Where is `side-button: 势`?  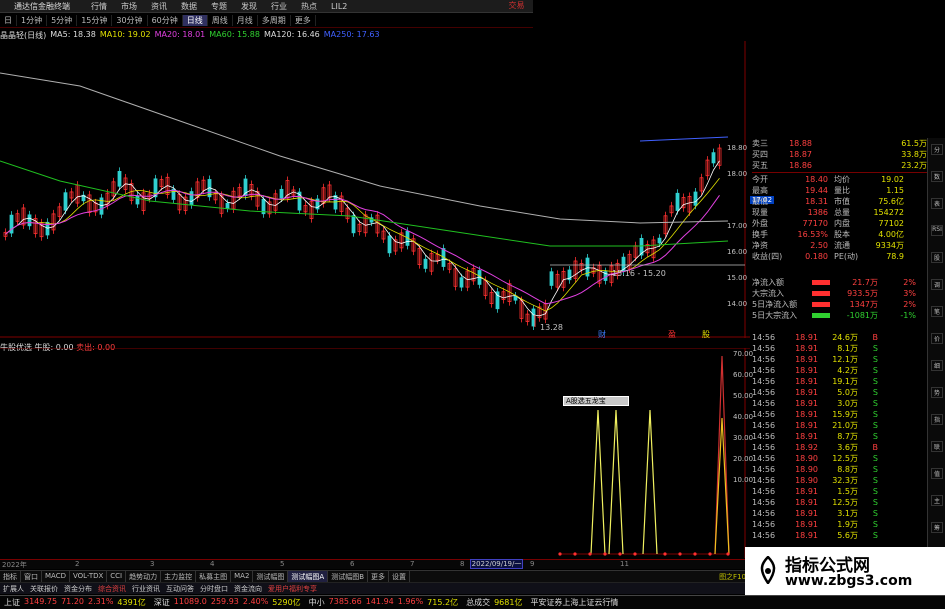
side-button: 势 is located at coordinates (937, 392).